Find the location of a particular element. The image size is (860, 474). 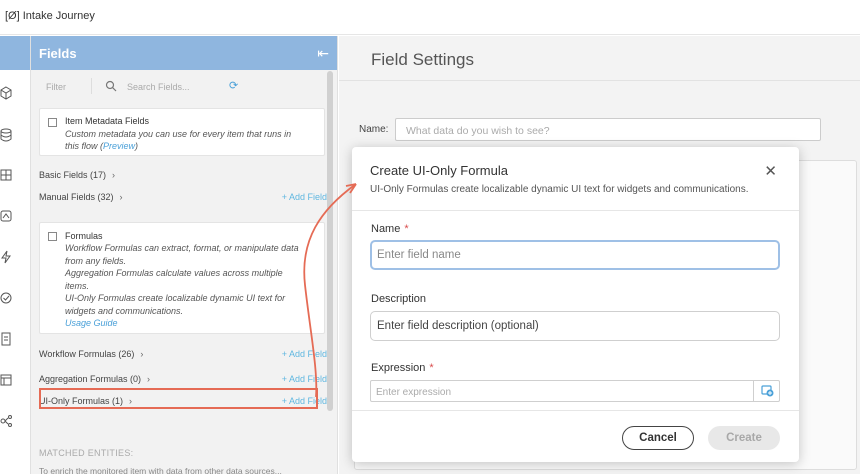

manual-fields-row: Manual Fields (32) › is located at coordinates (81, 197).